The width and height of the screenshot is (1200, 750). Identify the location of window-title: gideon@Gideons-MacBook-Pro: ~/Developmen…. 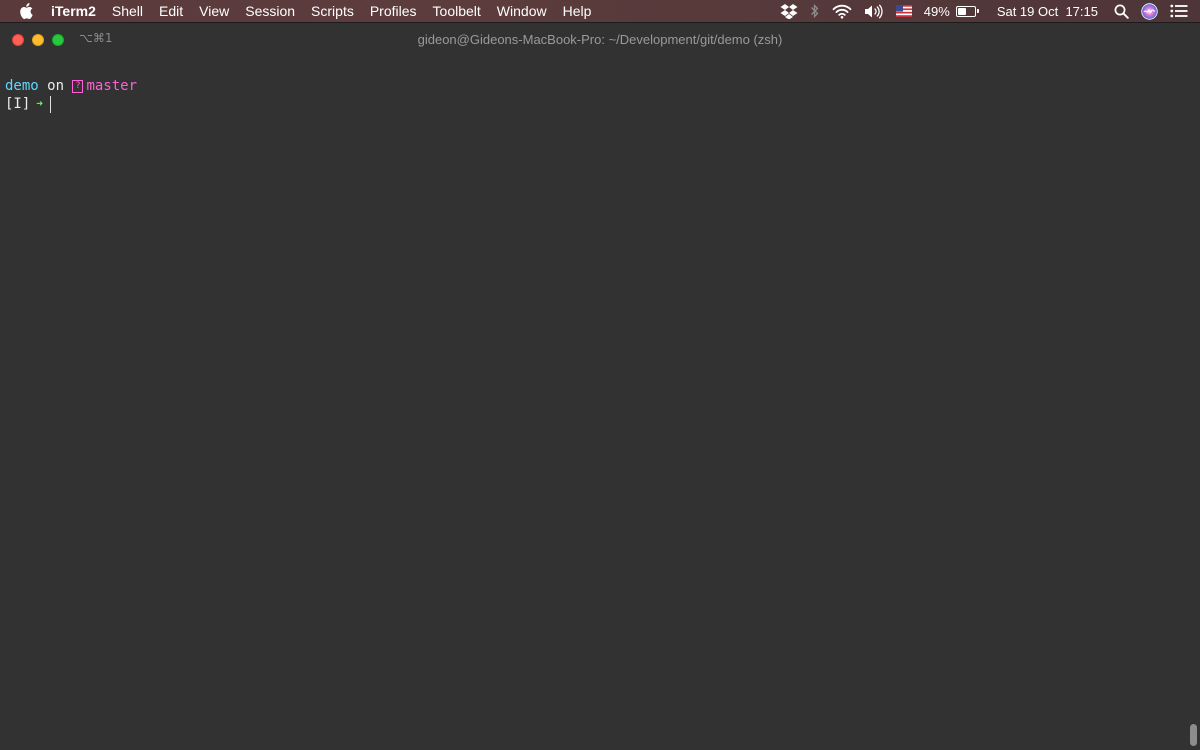
(600, 39).